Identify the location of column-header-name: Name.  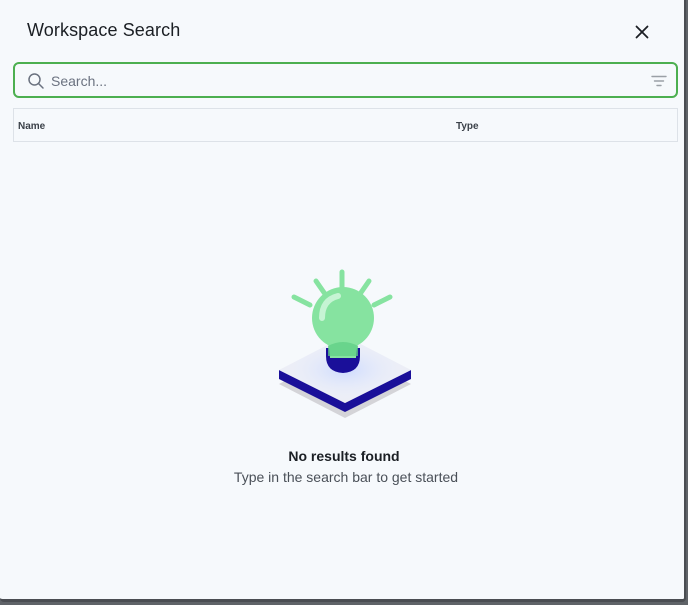
(31, 126).